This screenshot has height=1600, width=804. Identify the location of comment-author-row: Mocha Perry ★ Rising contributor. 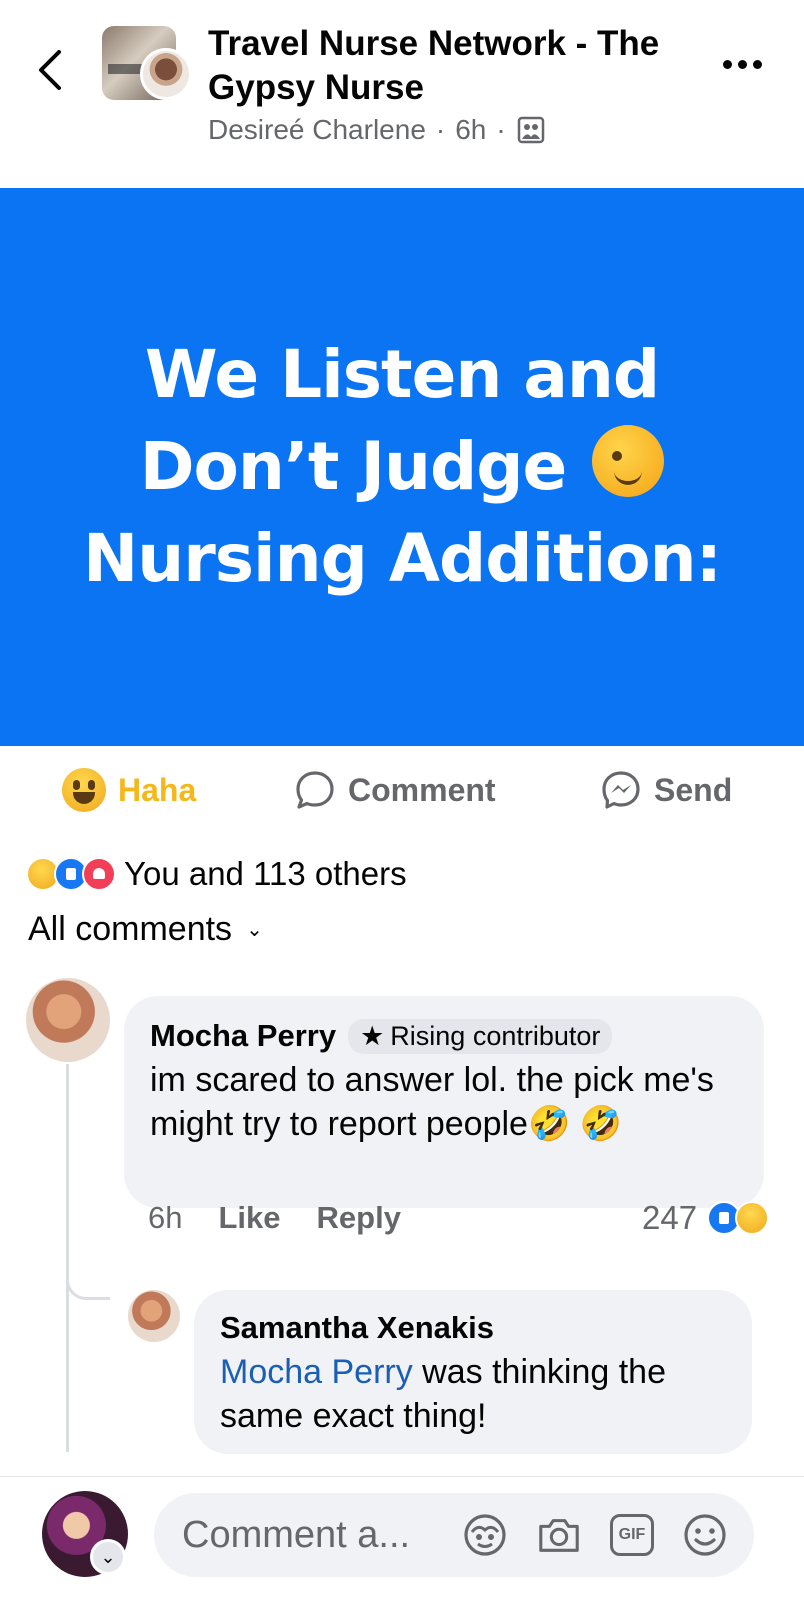
(444, 1036).